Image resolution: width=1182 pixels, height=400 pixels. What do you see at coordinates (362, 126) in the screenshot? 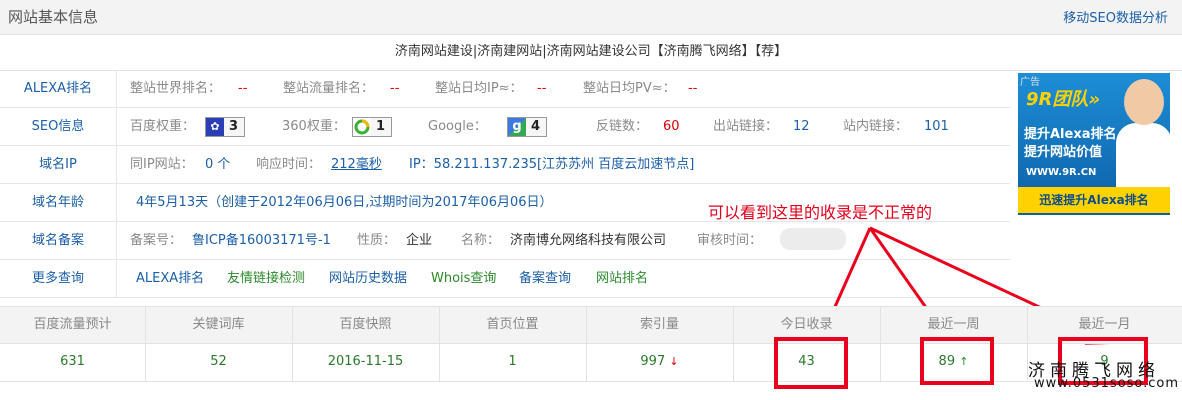
I see `360-circle-icon` at bounding box center [362, 126].